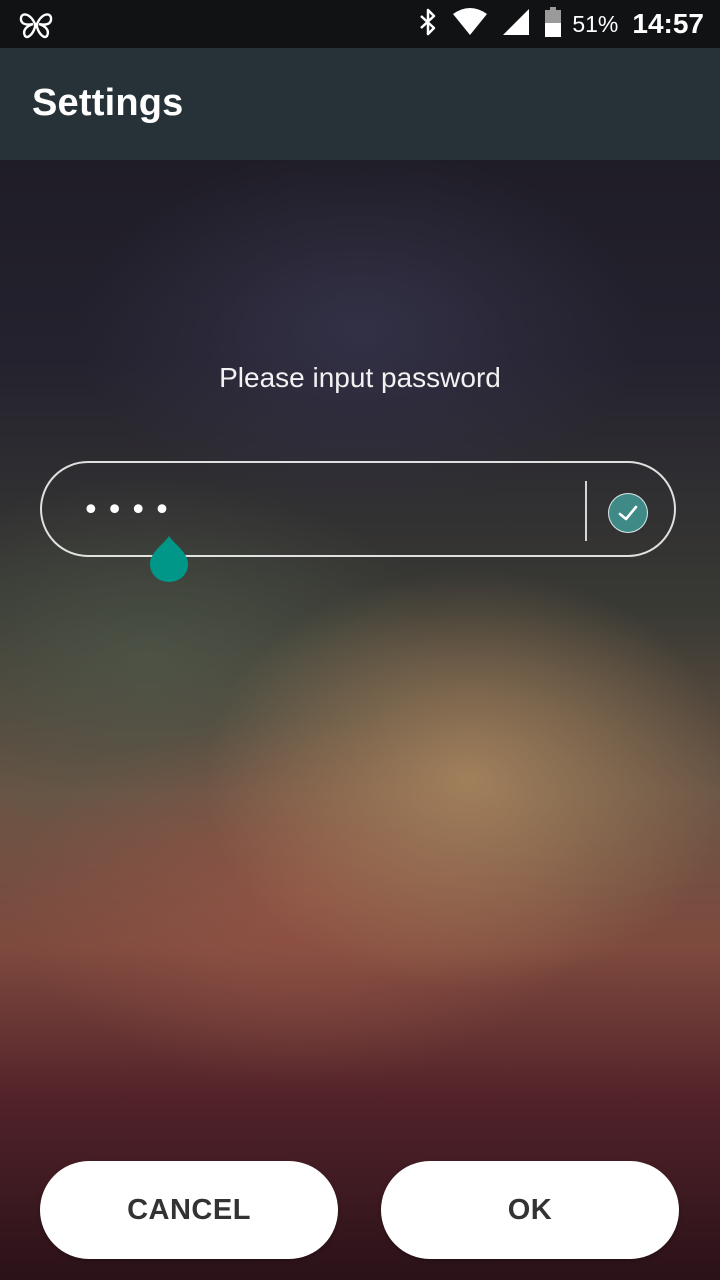 The width and height of the screenshot is (720, 1280). Describe the element at coordinates (108, 103) in the screenshot. I see `page-title: Settings` at that location.